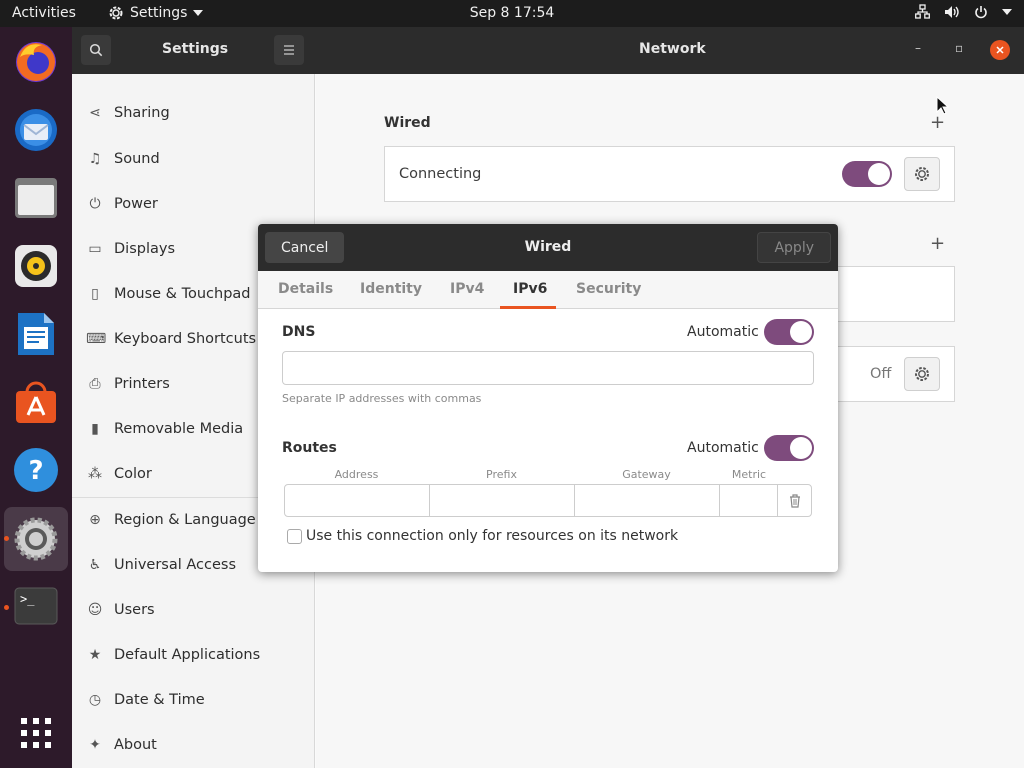 This screenshot has height=768, width=1024. Describe the element at coordinates (193, 159) in the screenshot. I see `sidebar-item-sound: ♫ Sound` at that location.